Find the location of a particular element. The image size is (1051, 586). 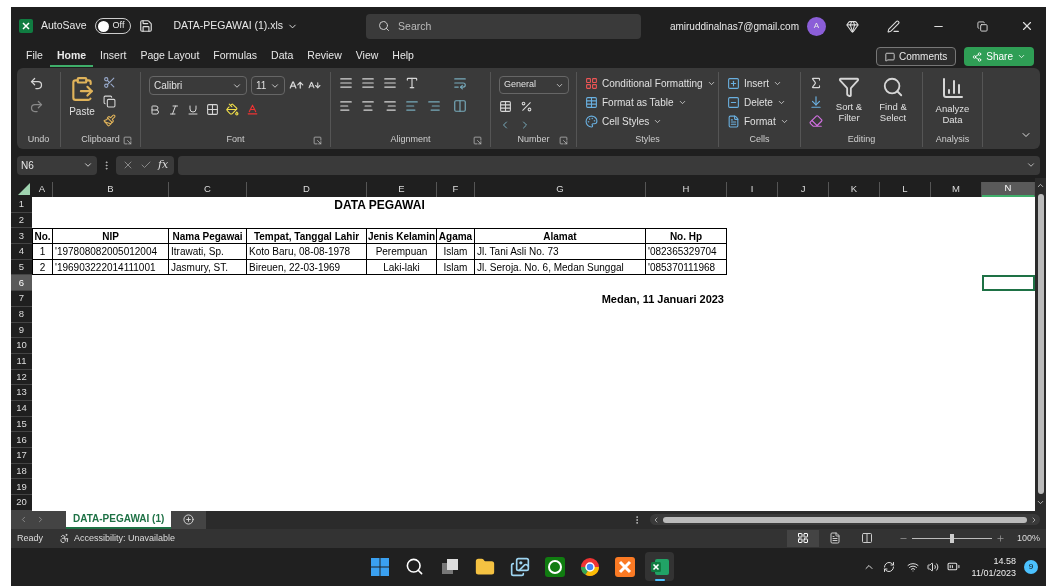

row-header: 6 is located at coordinates (21, 283).